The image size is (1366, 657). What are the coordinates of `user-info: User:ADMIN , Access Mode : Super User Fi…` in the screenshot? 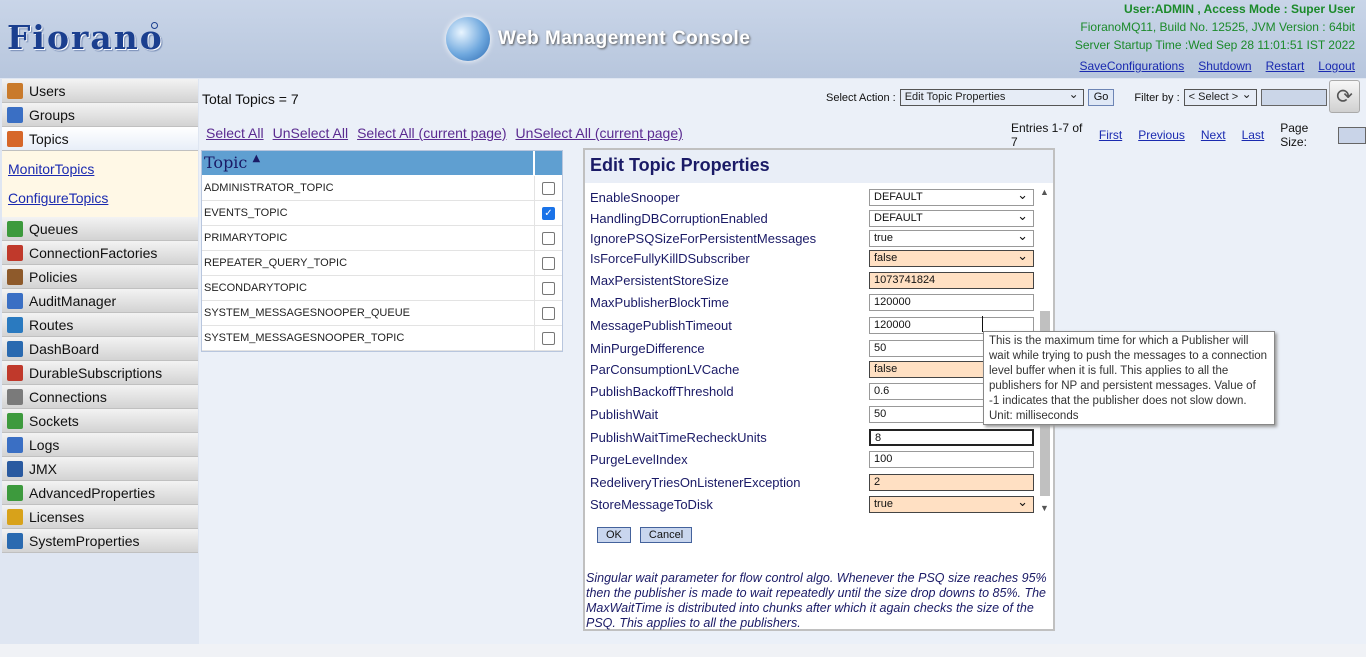 It's located at (1215, 37).